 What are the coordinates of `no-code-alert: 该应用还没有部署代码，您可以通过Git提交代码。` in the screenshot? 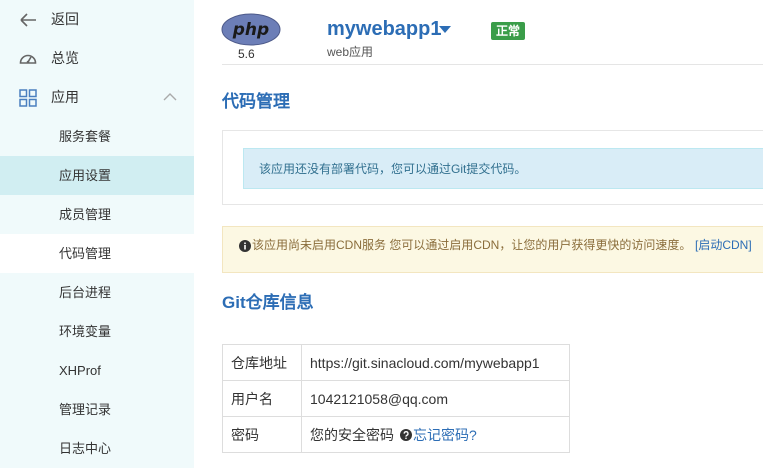 It's located at (503, 168).